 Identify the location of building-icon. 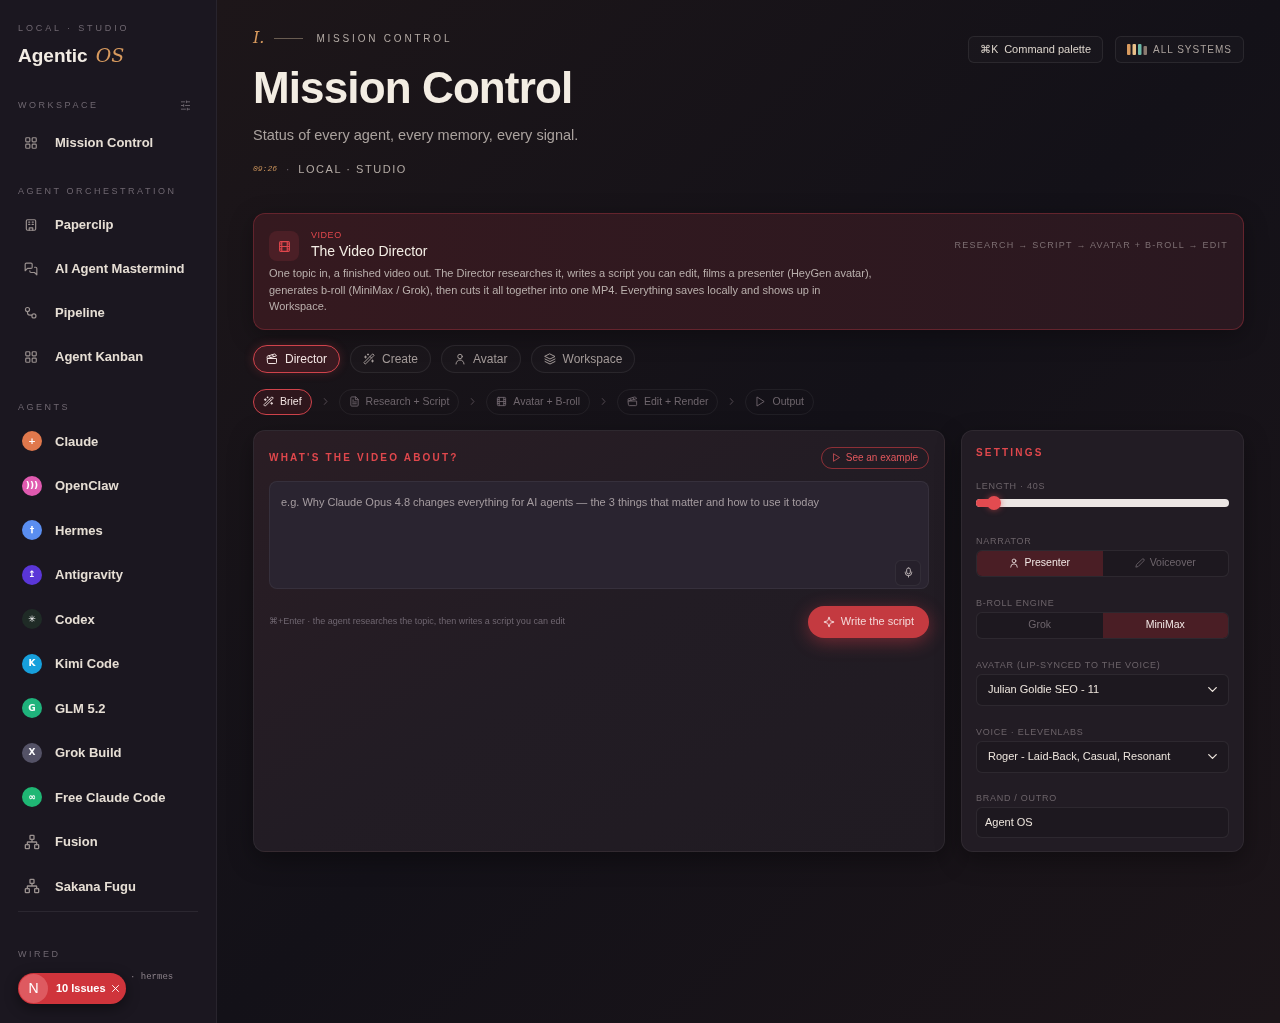
(31, 225).